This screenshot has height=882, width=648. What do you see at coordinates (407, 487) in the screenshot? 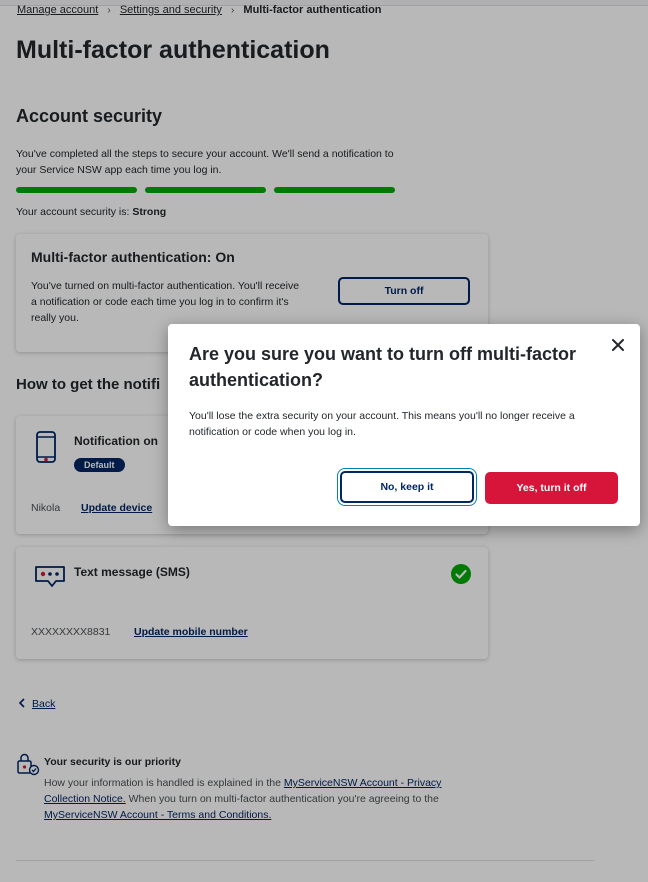
I see `keep-it-button: No, keep it` at bounding box center [407, 487].